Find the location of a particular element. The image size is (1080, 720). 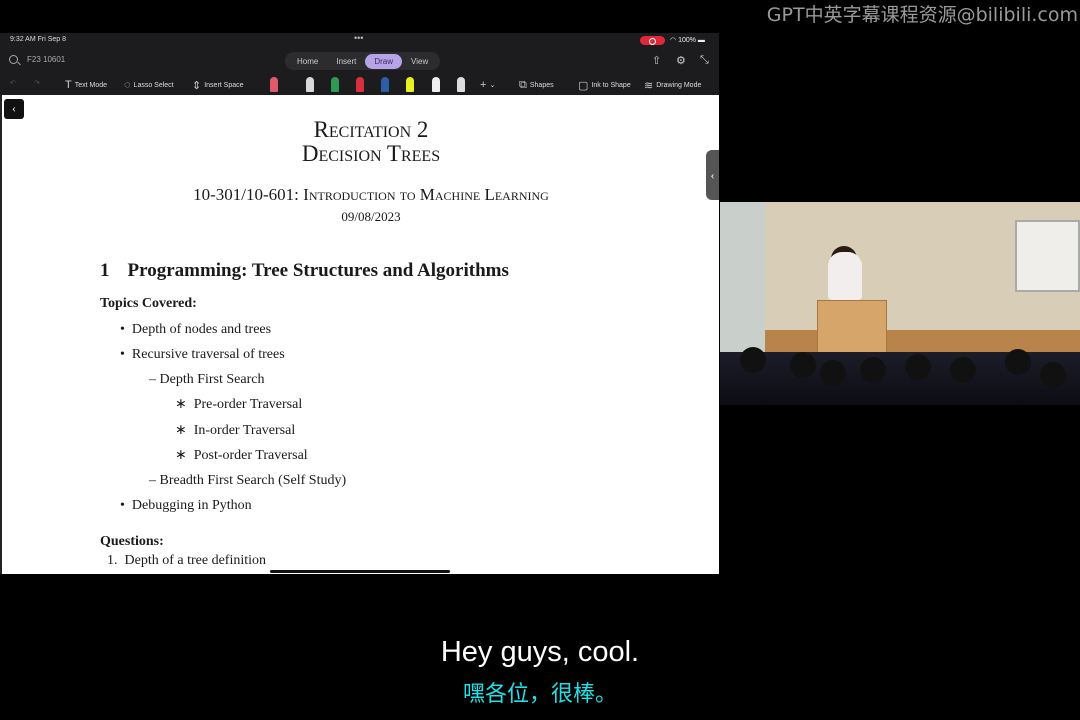

watermark: GPT中英字幕课程资源@bilibili.com is located at coordinates (922, 15).